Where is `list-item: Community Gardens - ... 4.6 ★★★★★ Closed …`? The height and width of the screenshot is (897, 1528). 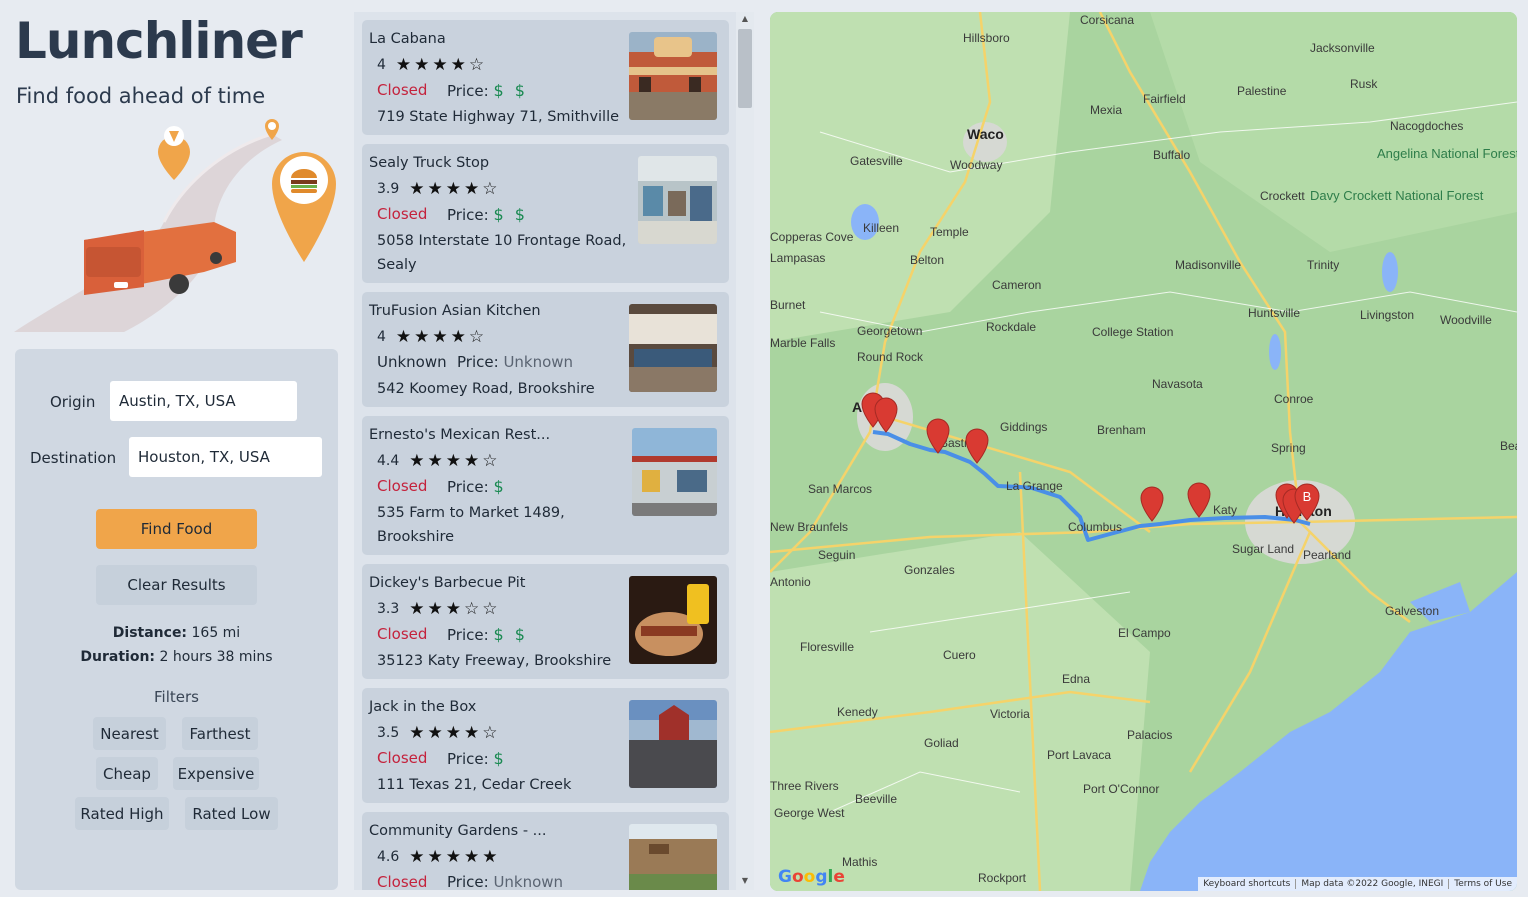
list-item: Community Gardens - ... 4.6 ★★★★★ Closed … is located at coordinates (545, 851).